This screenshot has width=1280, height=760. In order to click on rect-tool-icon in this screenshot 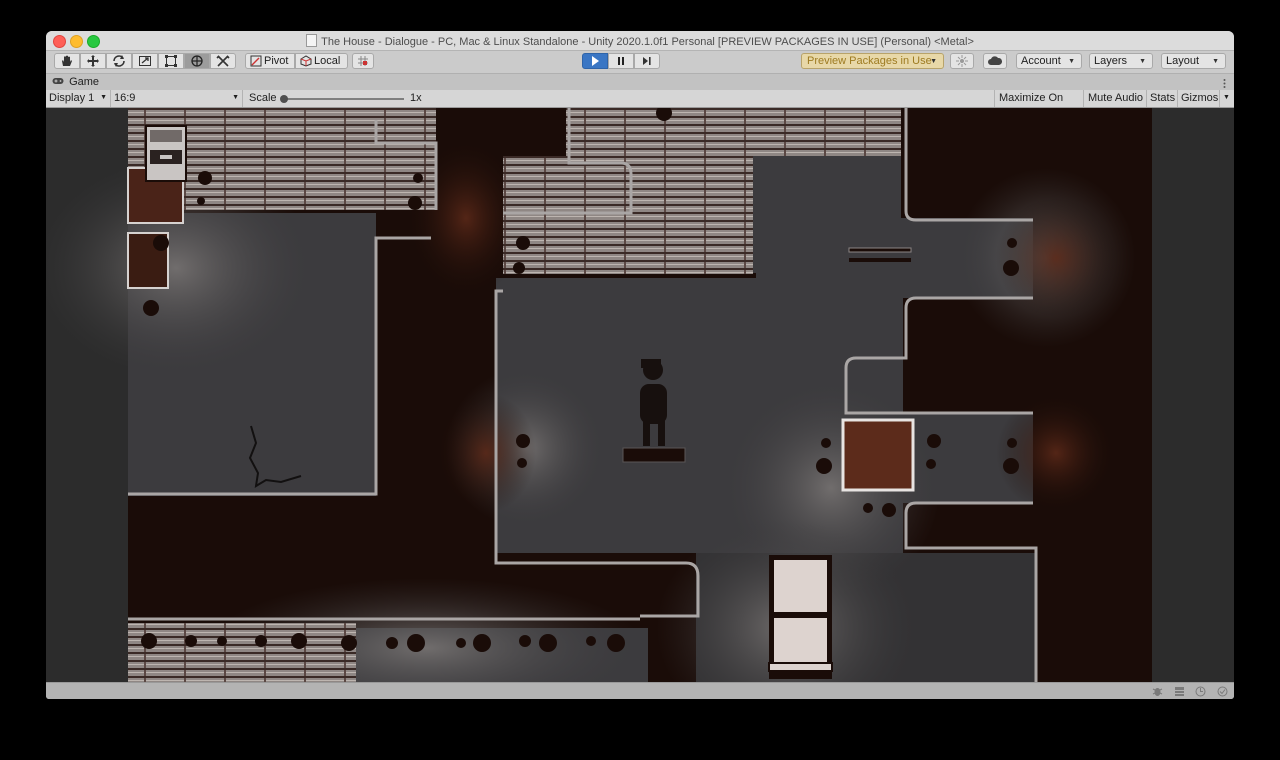, I will do `click(171, 61)`.